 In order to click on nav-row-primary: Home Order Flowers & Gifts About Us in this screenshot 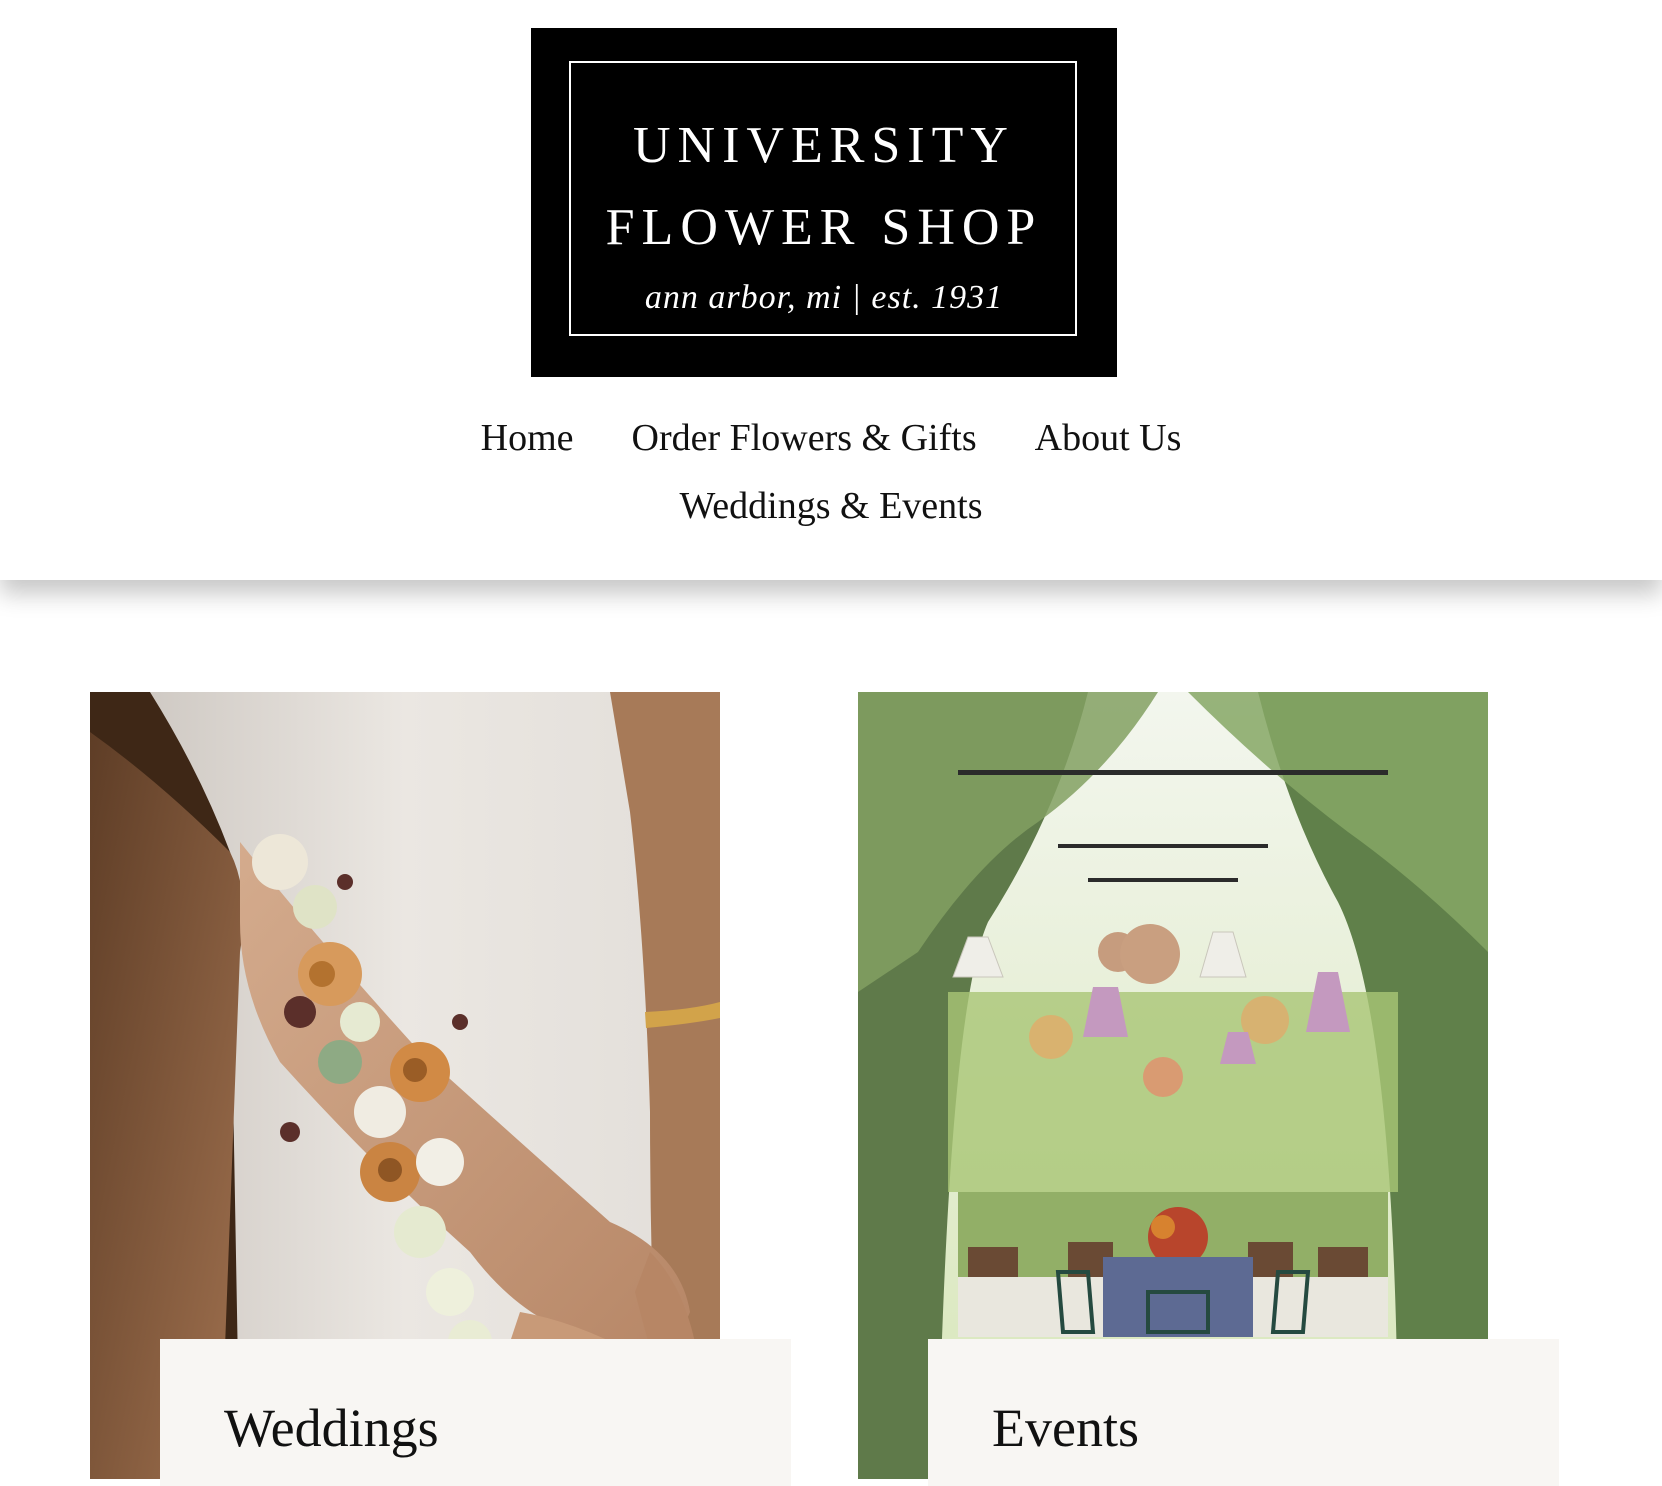, I will do `click(831, 438)`.